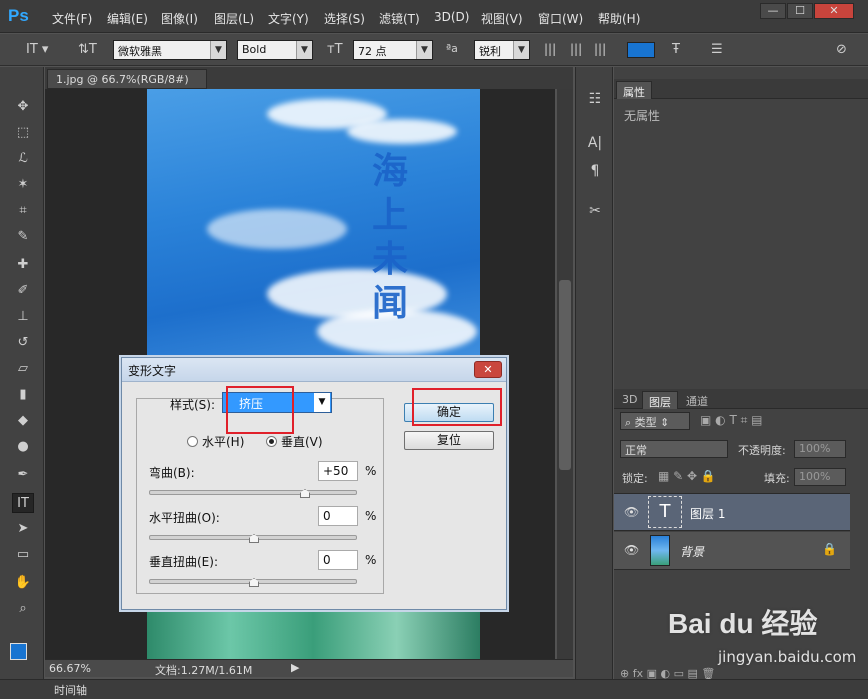 This screenshot has height=699, width=868. I want to click on path-select-icon: ➤, so click(23, 529).